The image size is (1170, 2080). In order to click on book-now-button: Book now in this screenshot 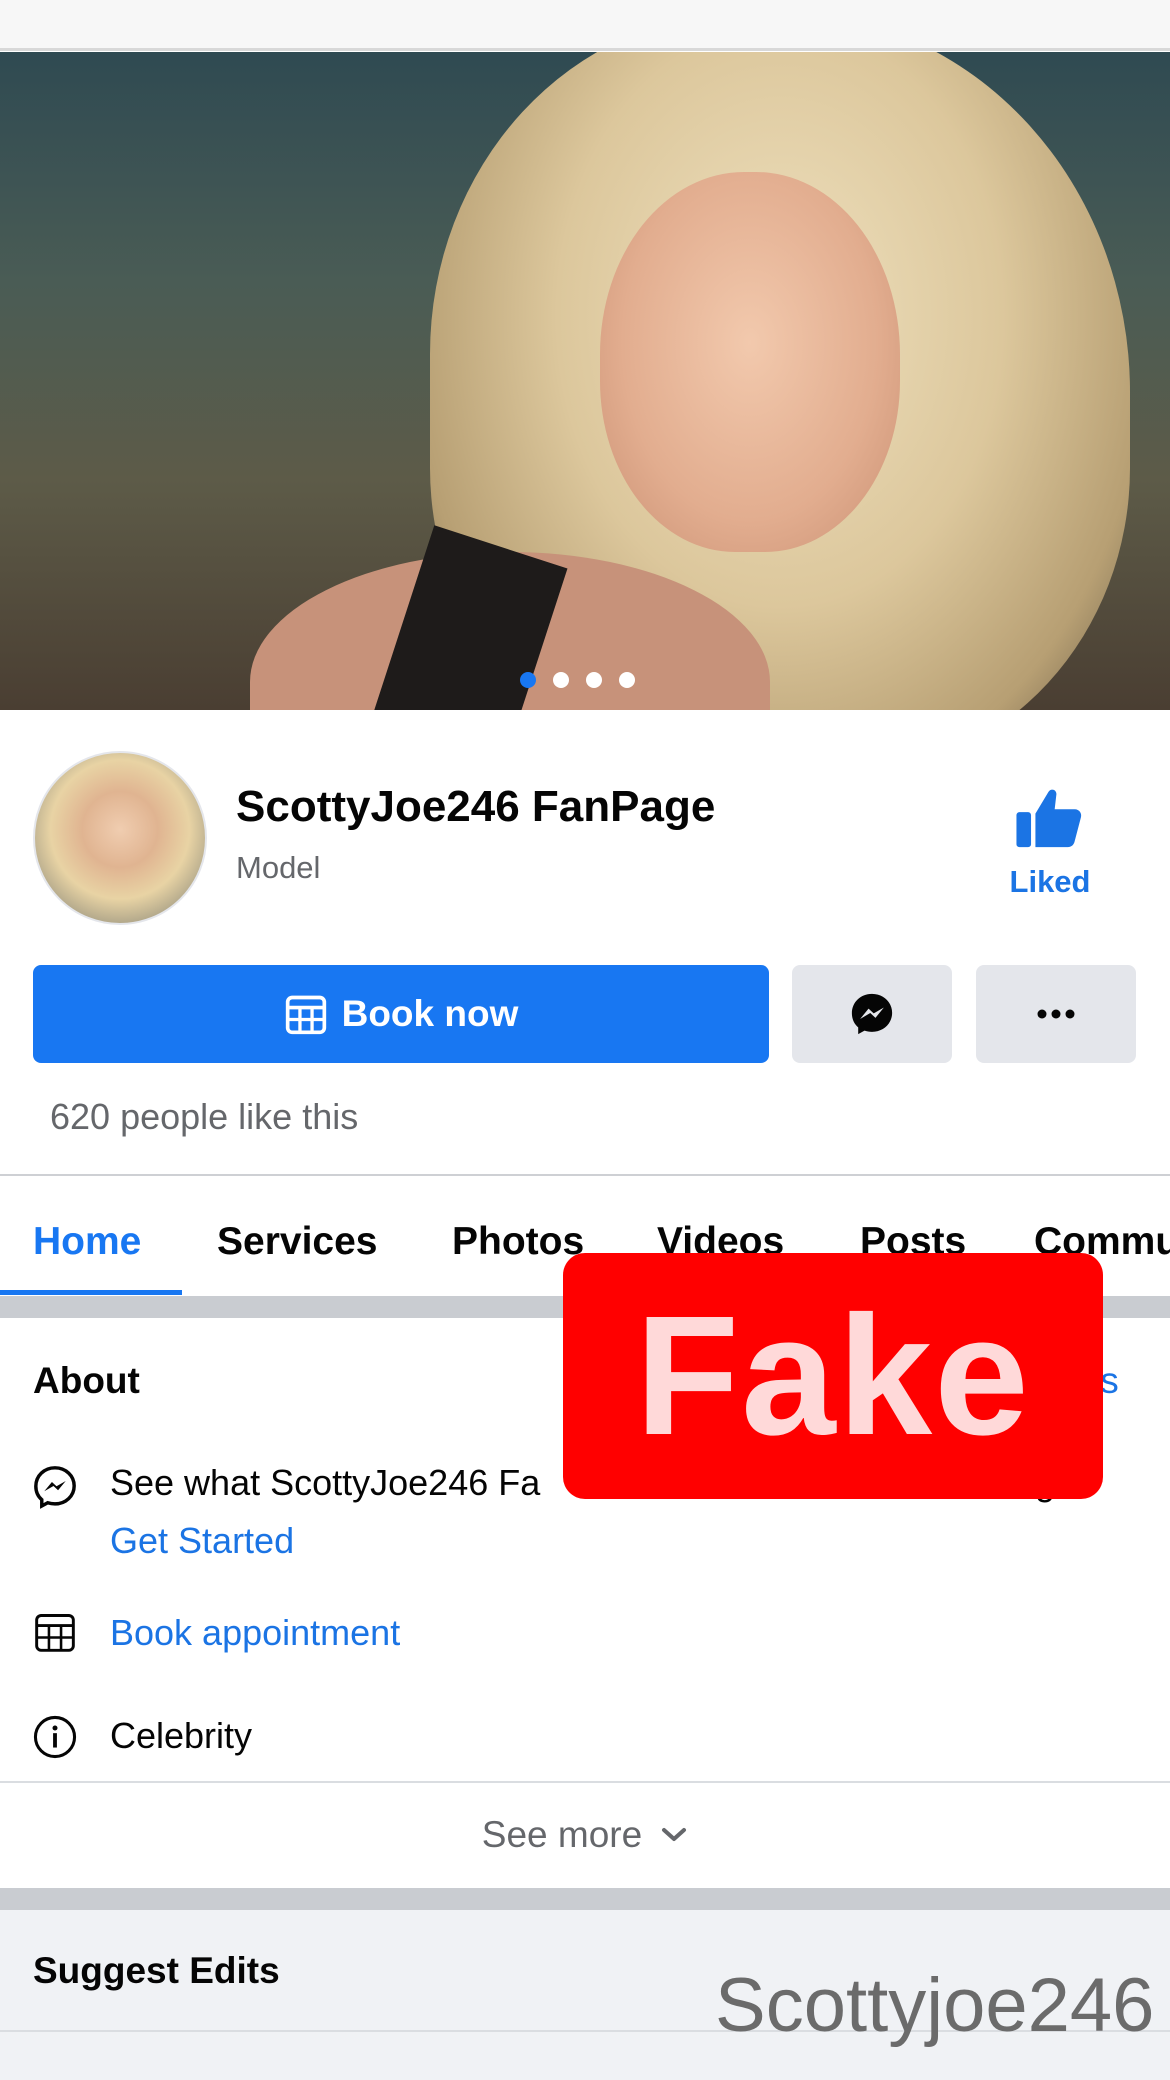, I will do `click(401, 1014)`.